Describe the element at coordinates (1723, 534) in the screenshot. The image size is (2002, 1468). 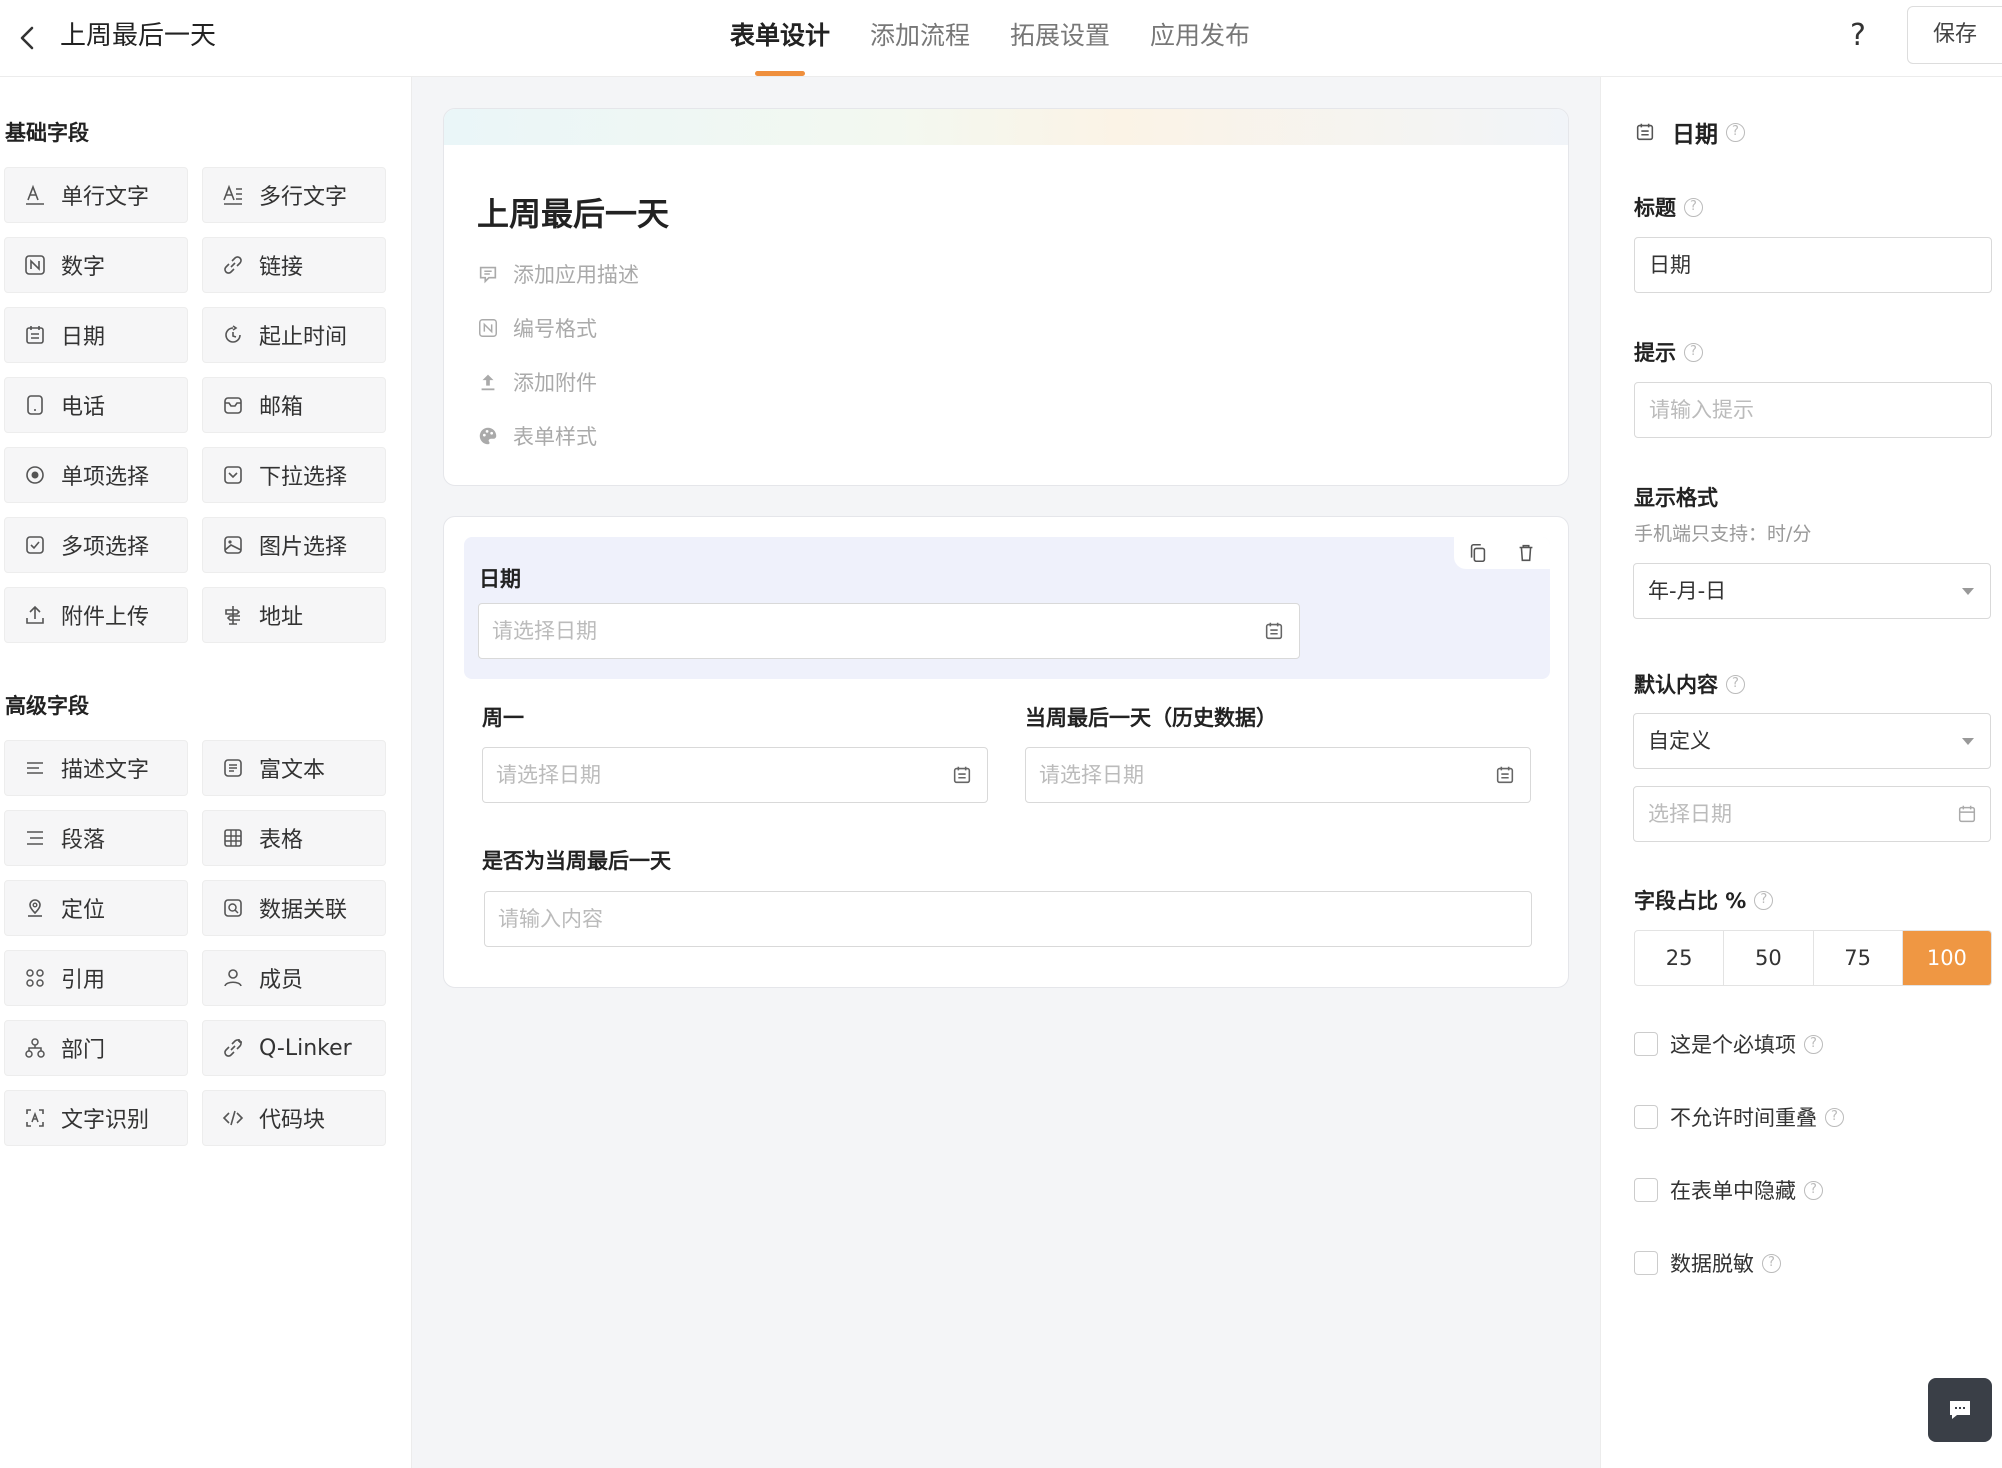
I see `format-note: 手机端只支持：时/分` at that location.